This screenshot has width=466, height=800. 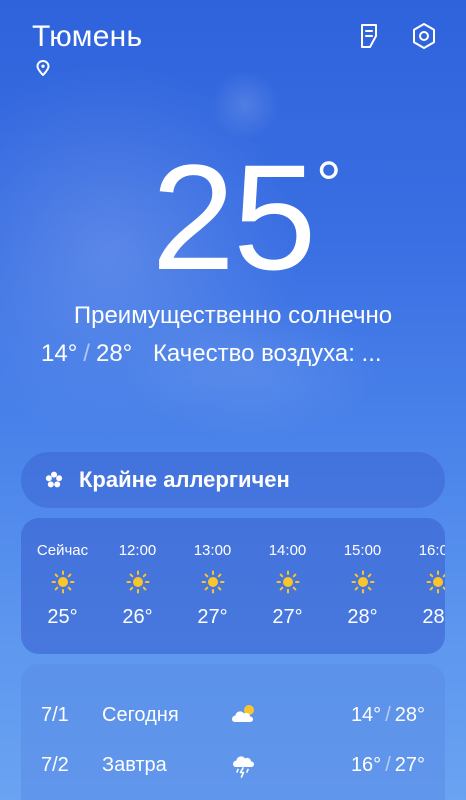 I want to click on day-date: 7/1, so click(x=55, y=715).